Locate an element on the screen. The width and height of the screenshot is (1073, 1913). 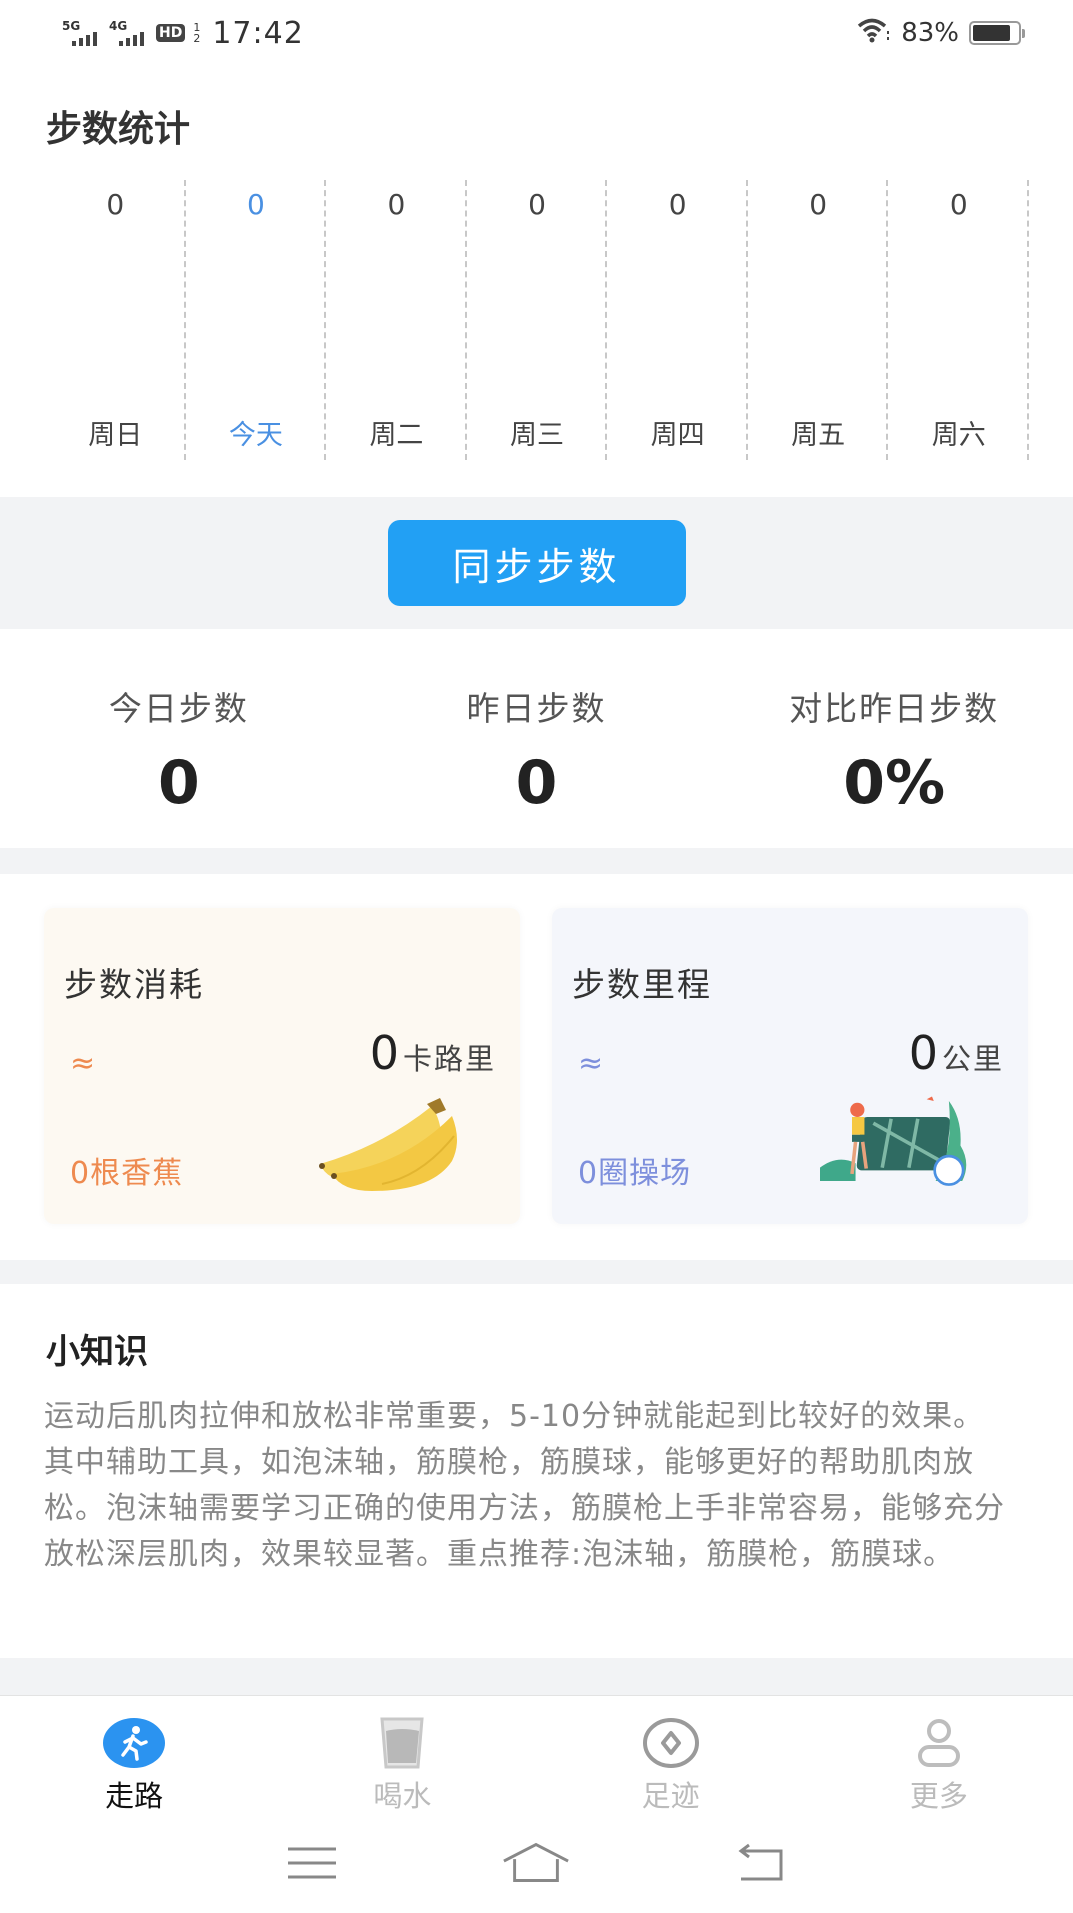
sync-section: 同步步数 is located at coordinates (536, 563).